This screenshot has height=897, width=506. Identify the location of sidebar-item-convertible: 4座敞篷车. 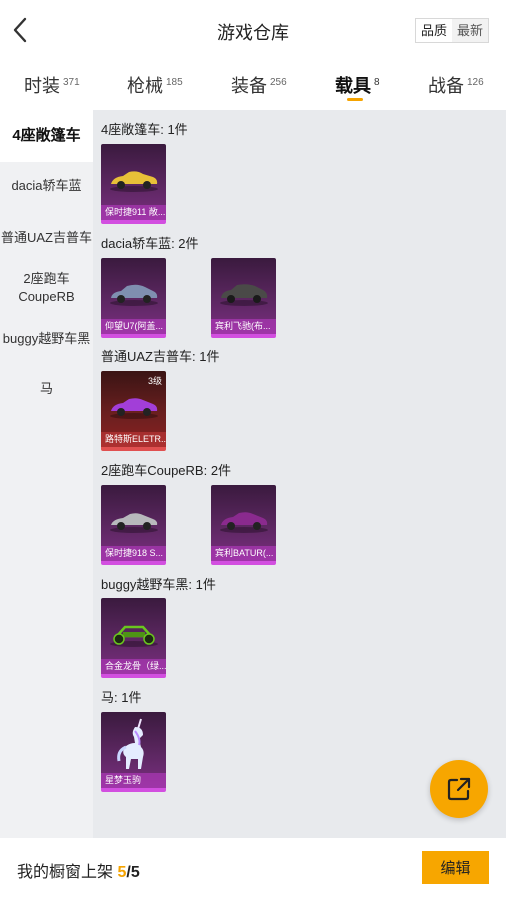
(46, 136).